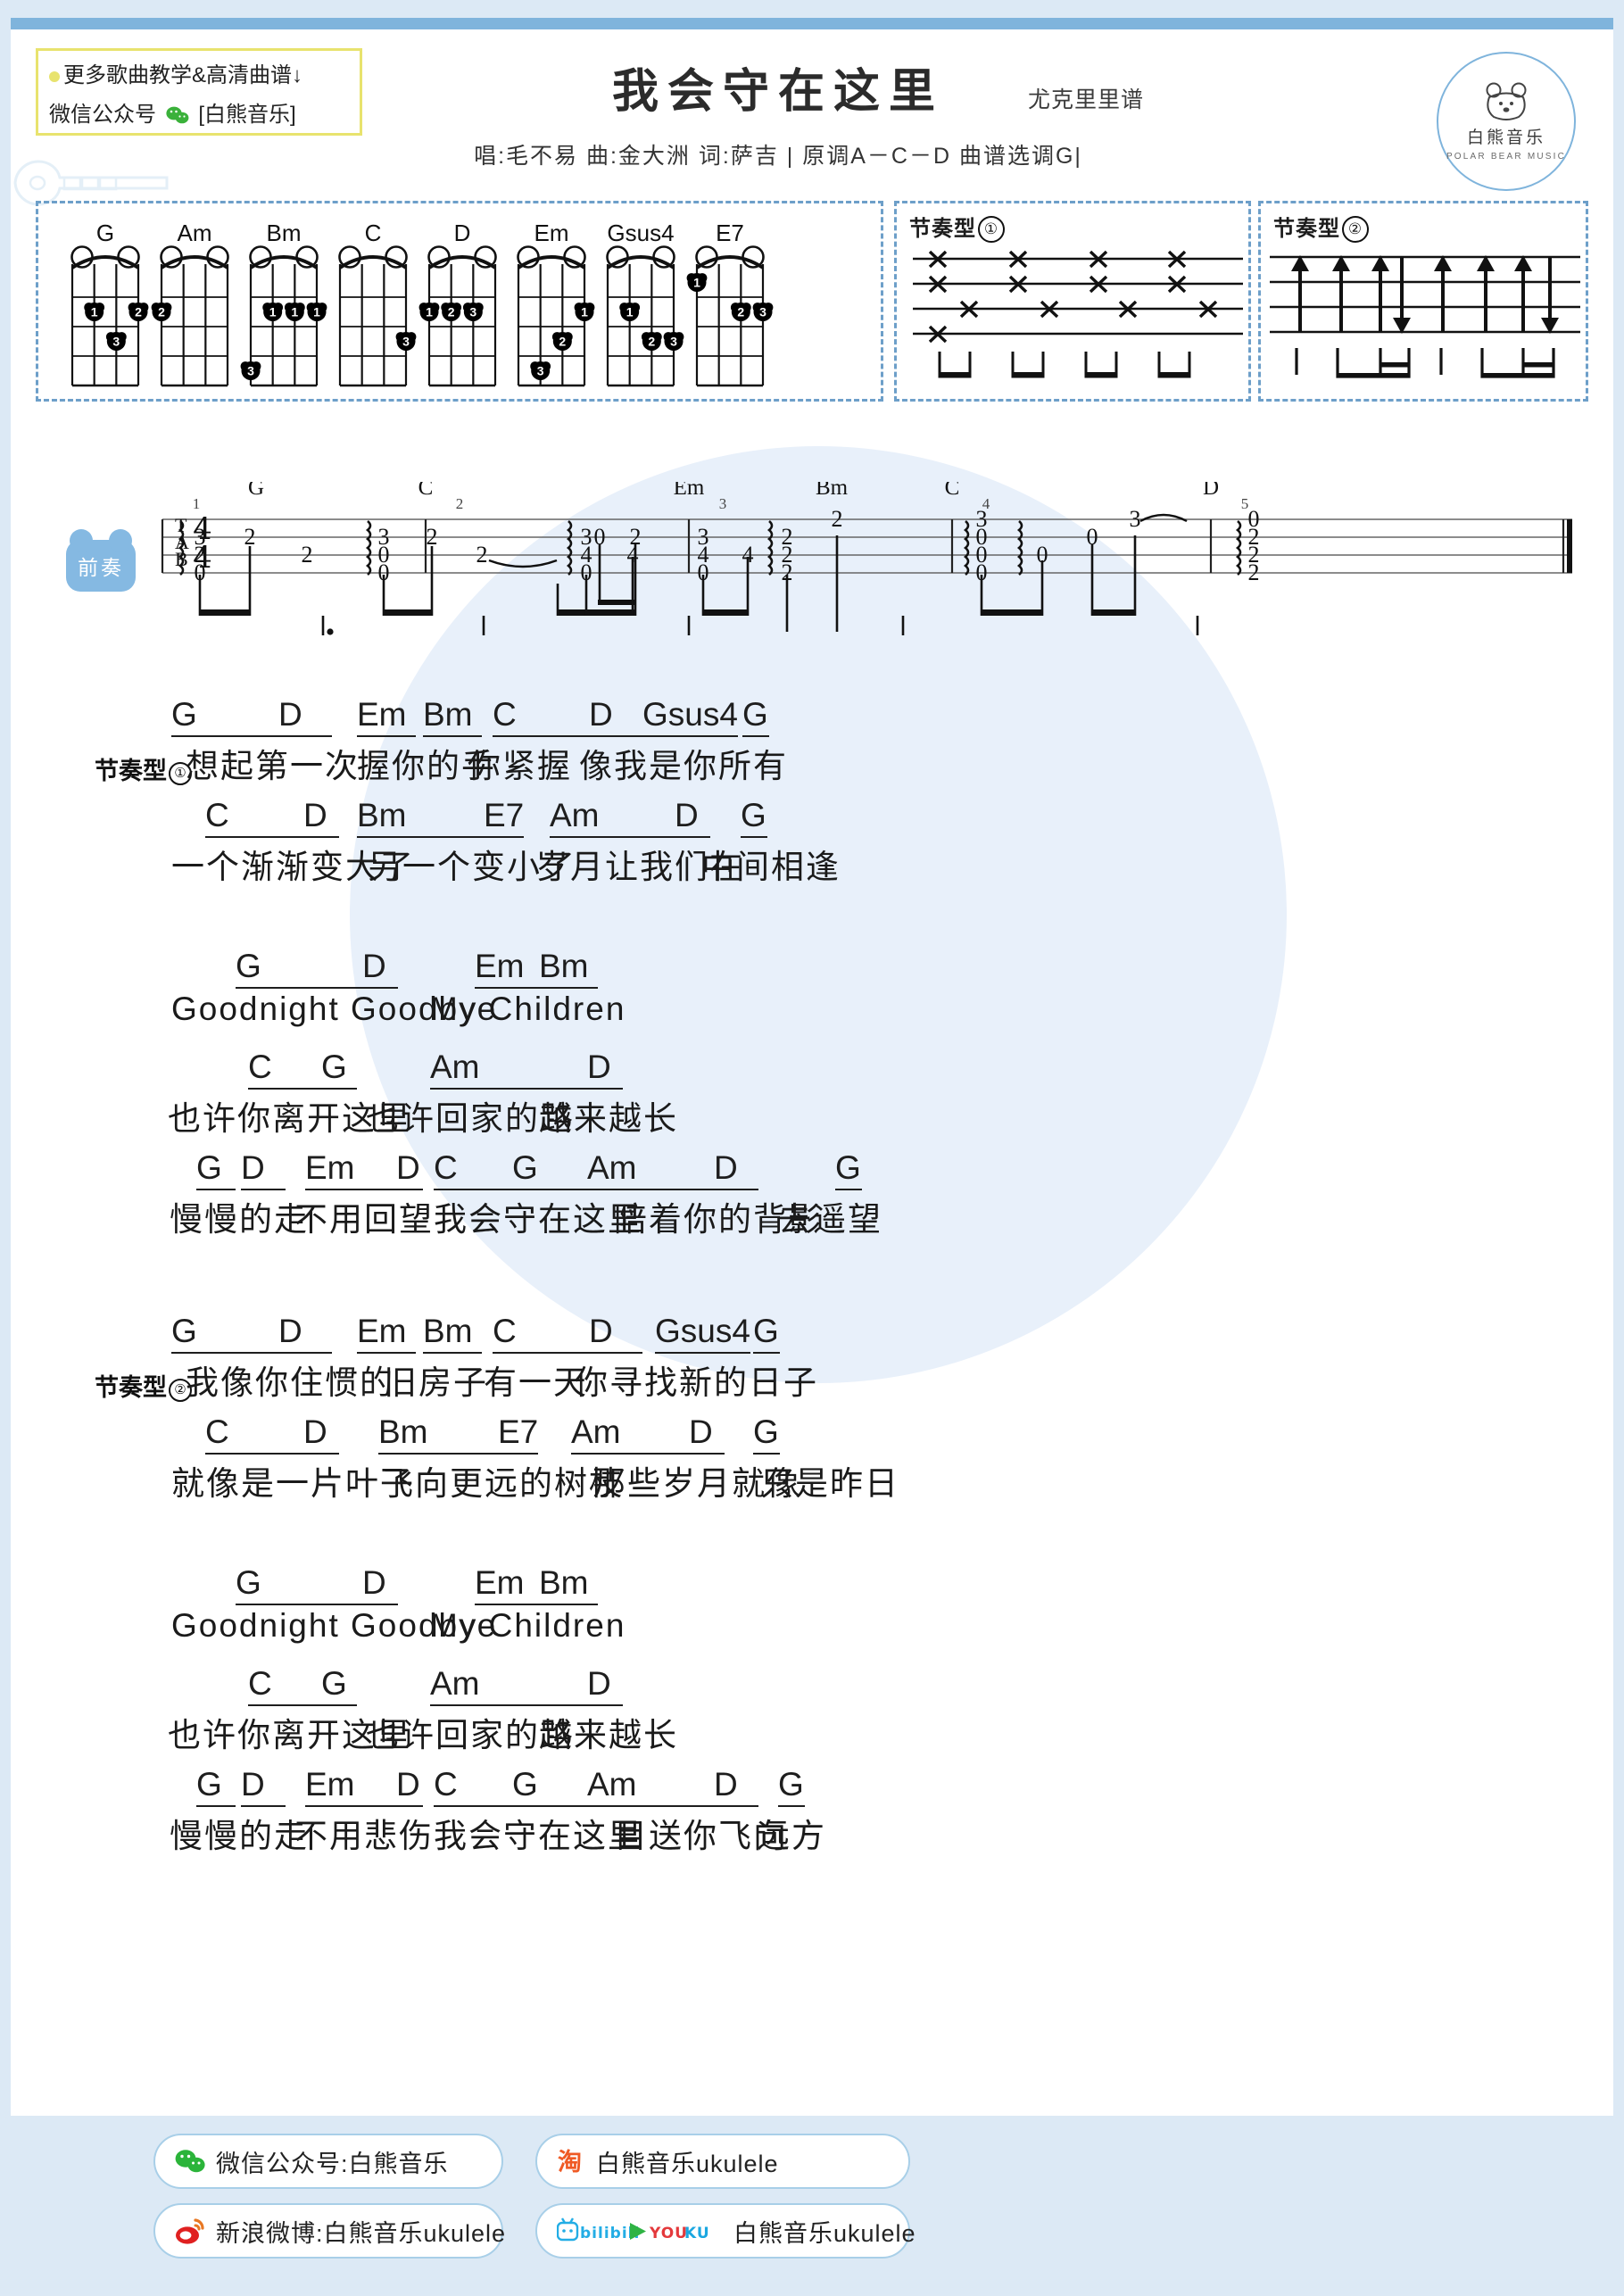 This screenshot has height=2296, width=1624. What do you see at coordinates (457, 303) in the screenshot?
I see `chord-diagram-d: D 1 2 3` at bounding box center [457, 303].